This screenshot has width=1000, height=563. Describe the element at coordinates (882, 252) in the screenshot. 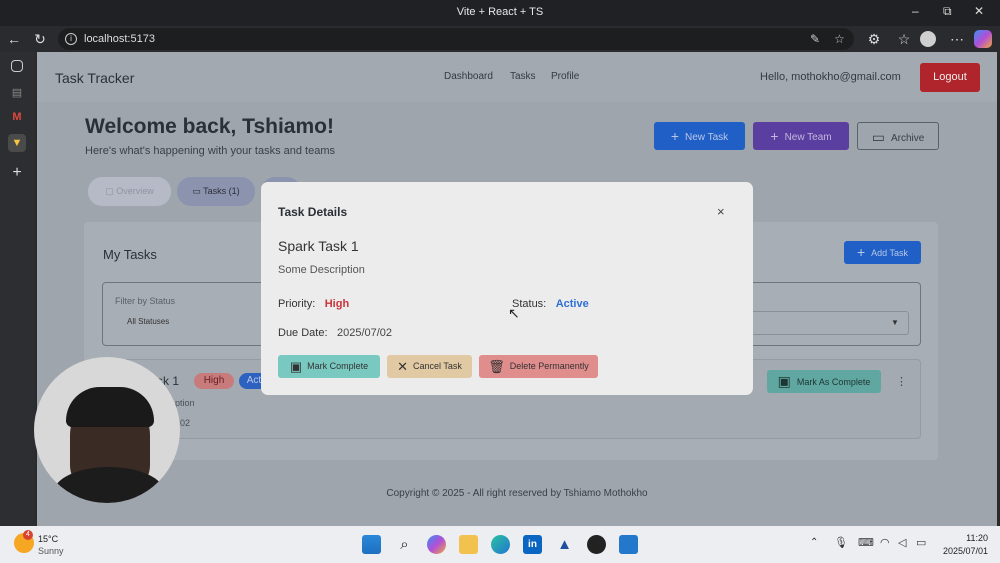

I see `add-task-button: + Add Task` at that location.